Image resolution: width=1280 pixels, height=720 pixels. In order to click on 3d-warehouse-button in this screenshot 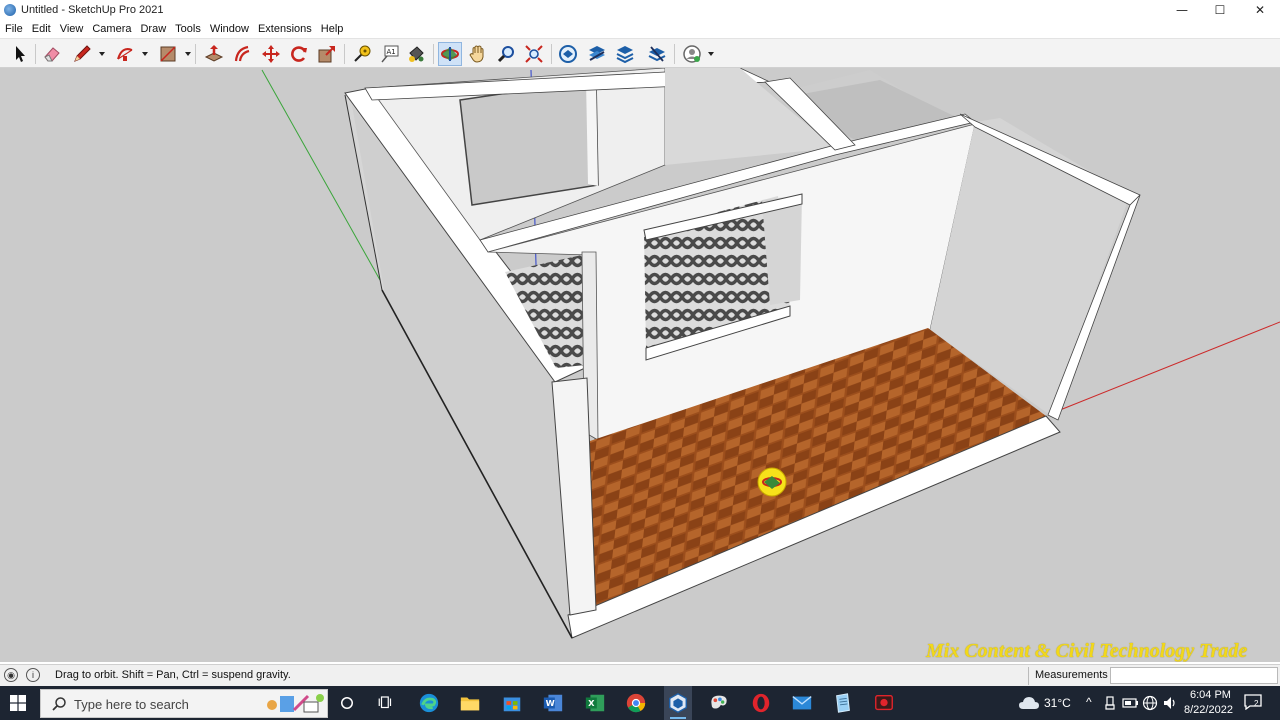, I will do `click(568, 54)`.